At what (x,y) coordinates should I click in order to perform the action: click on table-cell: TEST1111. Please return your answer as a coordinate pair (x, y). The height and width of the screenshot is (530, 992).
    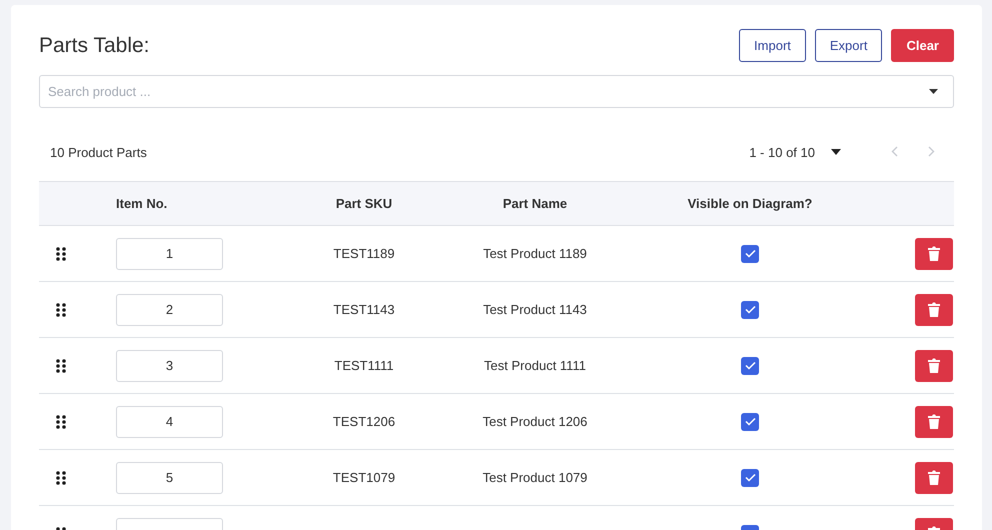
    Looking at the image, I should click on (364, 365).